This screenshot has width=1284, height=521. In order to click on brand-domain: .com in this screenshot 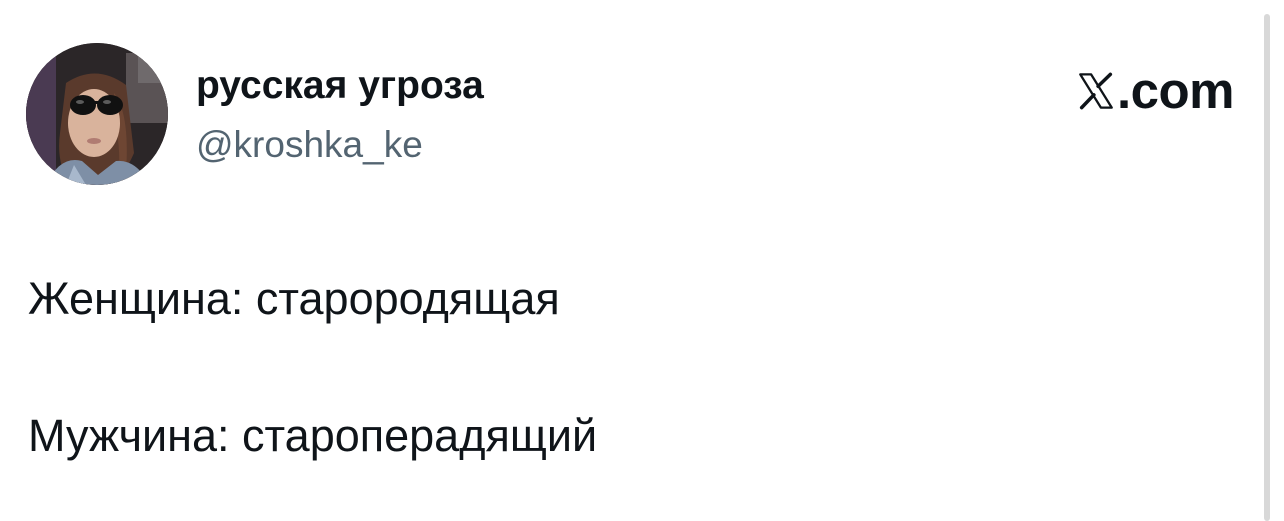, I will do `click(1175, 90)`.